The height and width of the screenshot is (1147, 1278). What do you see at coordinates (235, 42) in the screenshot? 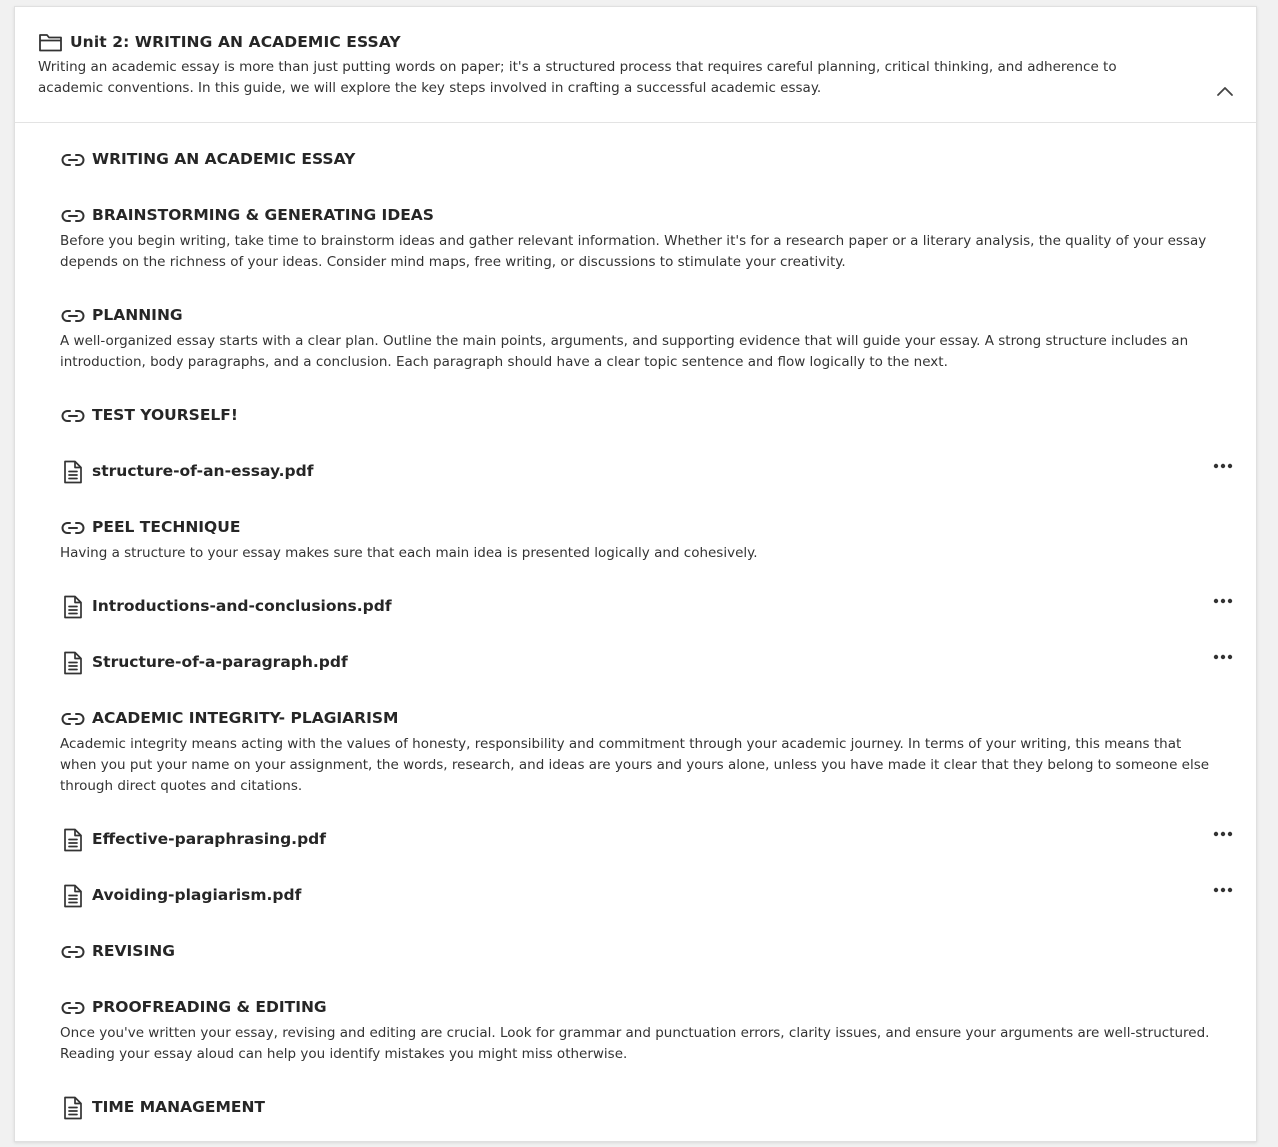
I see `unit-title: Unit 2: WRITING AN ACADEMIC ESSAY` at bounding box center [235, 42].